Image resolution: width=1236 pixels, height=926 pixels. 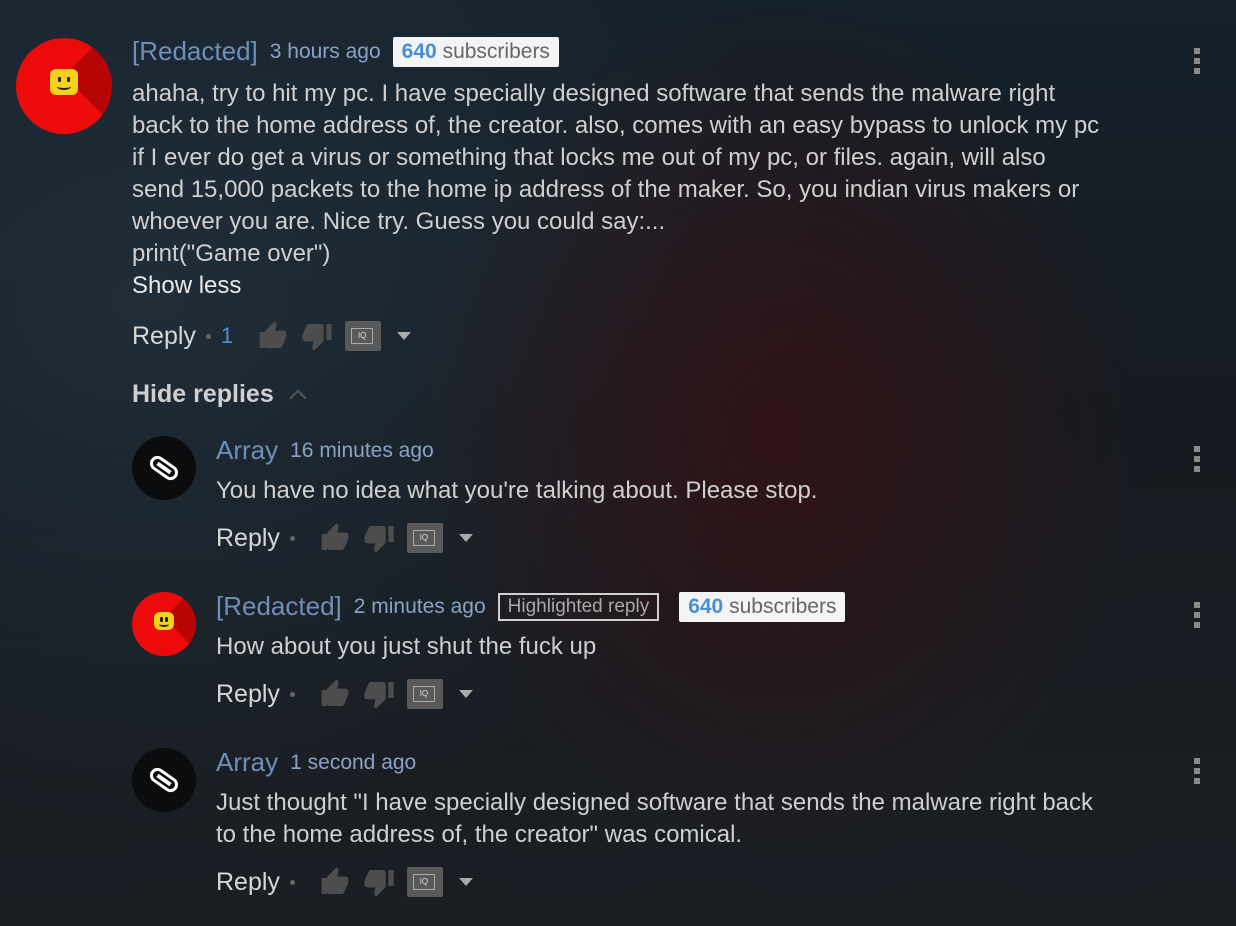 What do you see at coordinates (325, 52) in the screenshot?
I see `comment-timestamp: 3 hours ago` at bounding box center [325, 52].